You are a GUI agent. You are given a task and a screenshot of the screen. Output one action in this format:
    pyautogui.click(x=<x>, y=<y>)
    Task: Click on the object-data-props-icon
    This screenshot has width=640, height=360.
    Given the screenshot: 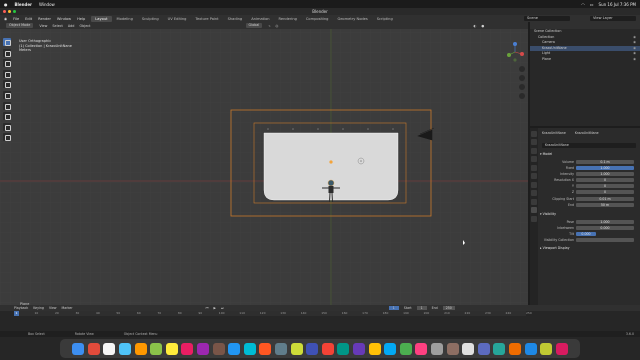 What is the action you would take?
    pyautogui.click(x=534, y=210)
    